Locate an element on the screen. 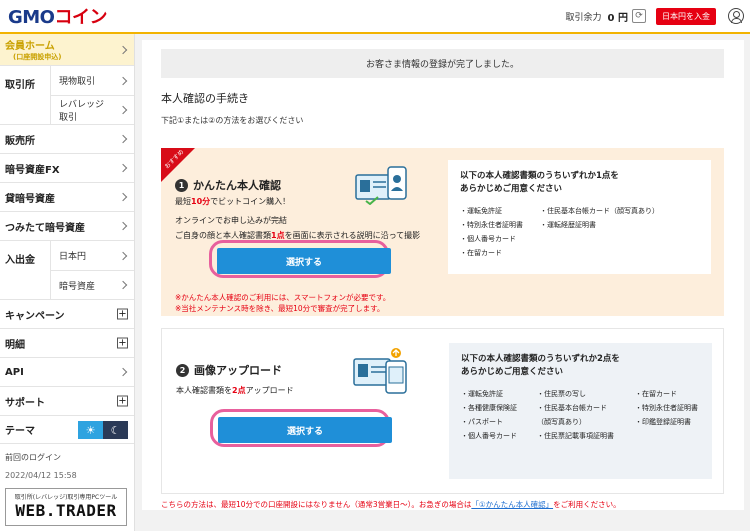  sidebar-group-deposit: 入出金 日本円 暗号資産 is located at coordinates (67, 270).